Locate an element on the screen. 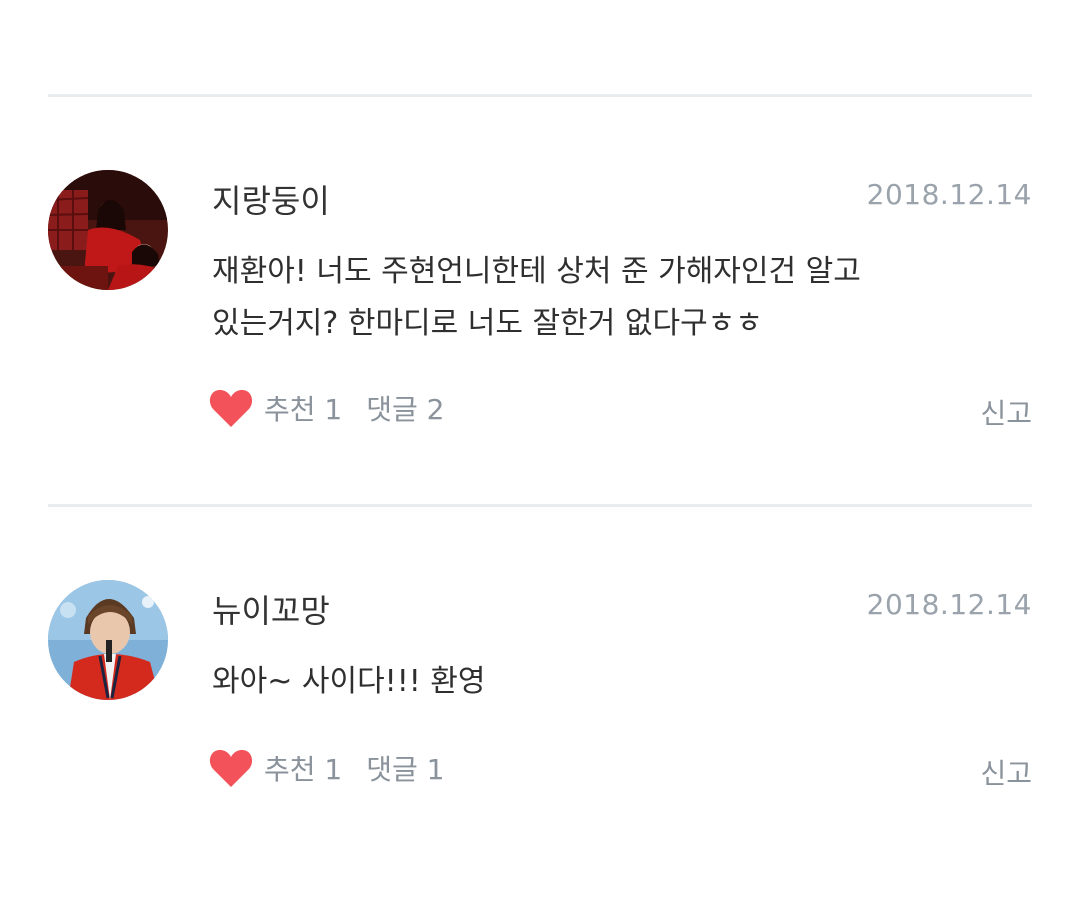  reply-count: 댓글 2 is located at coordinates (405, 408).